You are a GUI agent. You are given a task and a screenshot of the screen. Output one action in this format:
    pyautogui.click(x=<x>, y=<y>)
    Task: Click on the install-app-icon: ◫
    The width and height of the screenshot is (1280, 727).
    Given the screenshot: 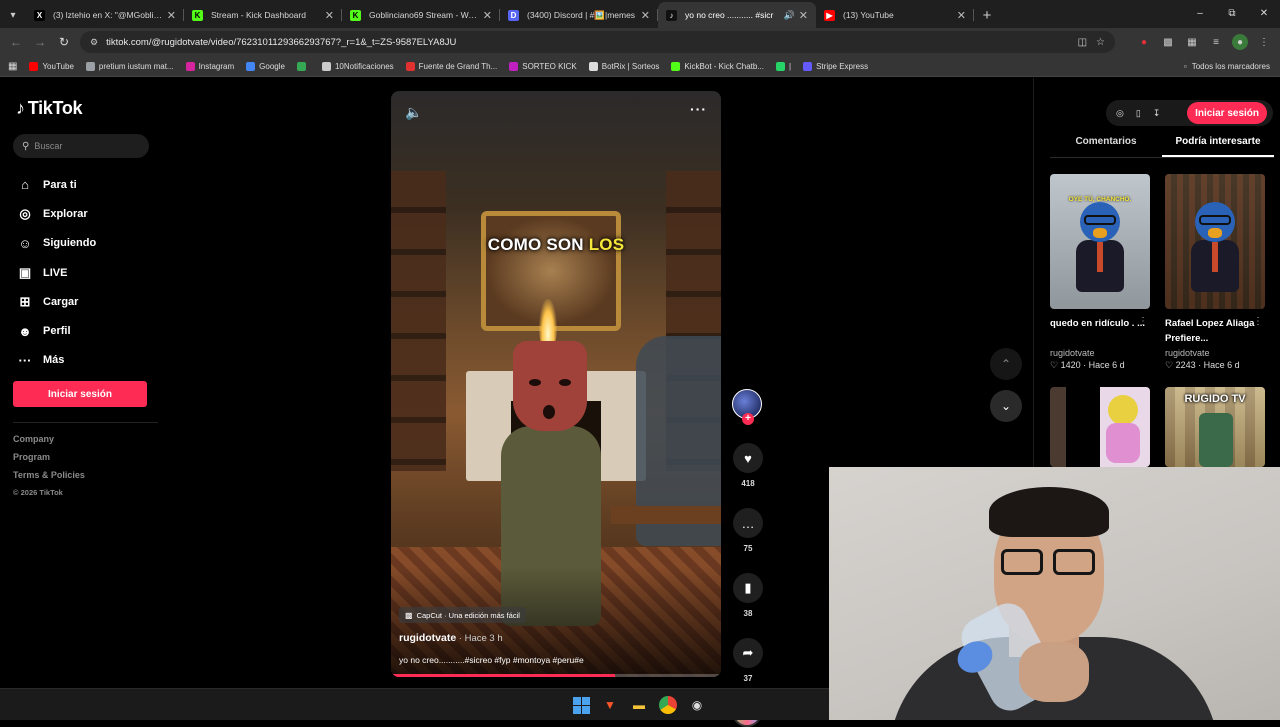 What is the action you would take?
    pyautogui.click(x=1082, y=42)
    